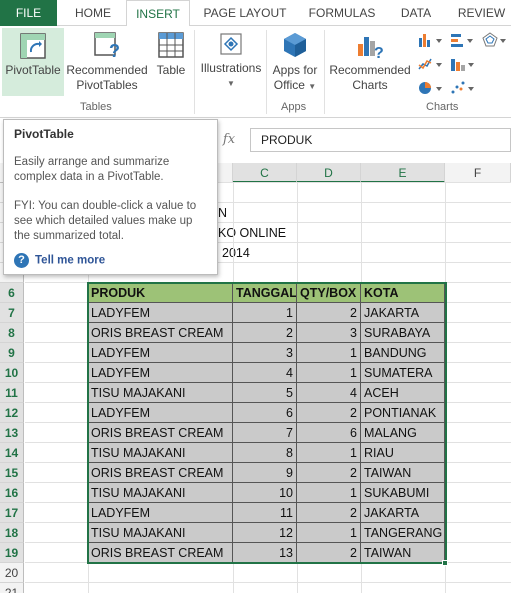 This screenshot has width=511, height=593. What do you see at coordinates (12, 293) in the screenshot?
I see `row-header: 6` at bounding box center [12, 293].